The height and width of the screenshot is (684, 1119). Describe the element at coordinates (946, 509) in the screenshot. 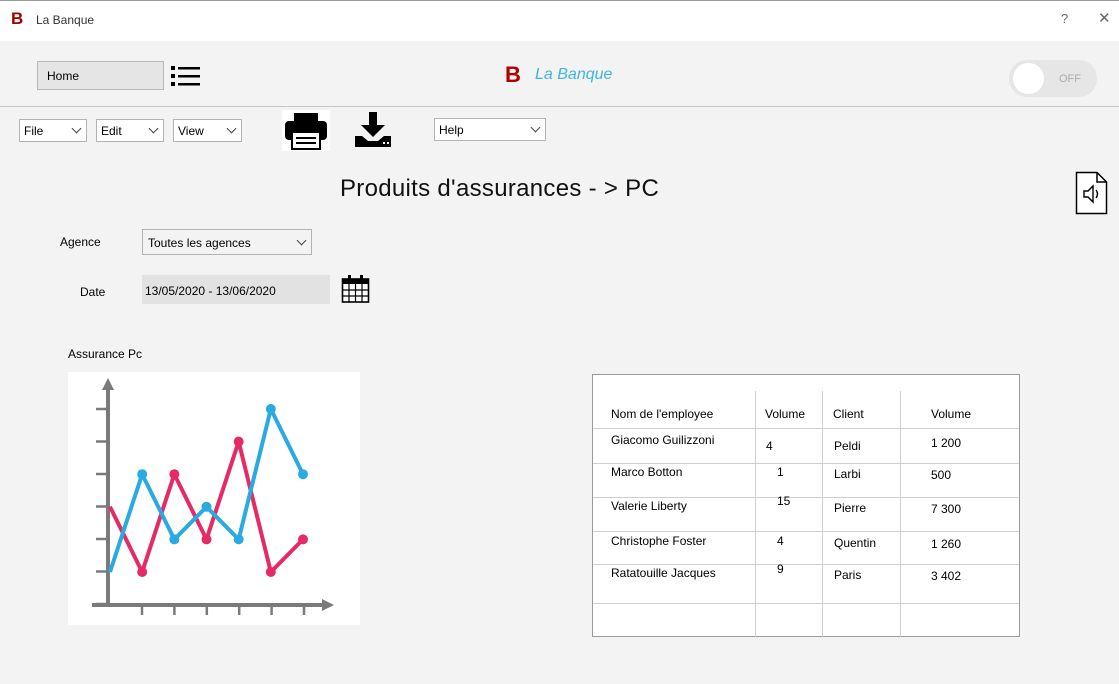

I see `table-cell: 7 300` at that location.